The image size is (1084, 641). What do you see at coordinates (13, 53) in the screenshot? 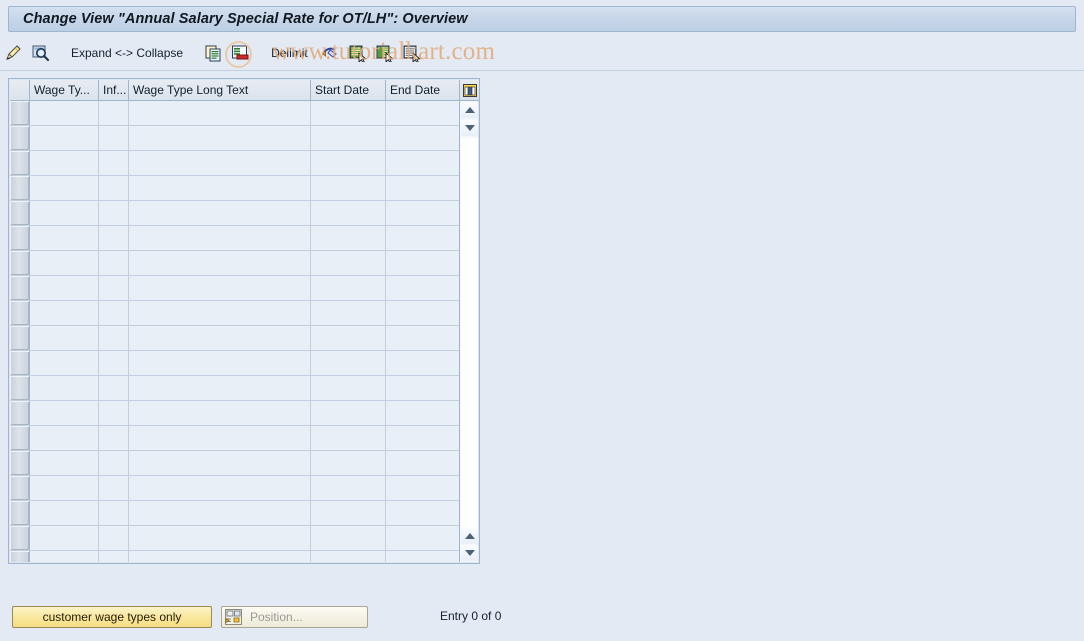
I see `display-change-pencil-icon` at bounding box center [13, 53].